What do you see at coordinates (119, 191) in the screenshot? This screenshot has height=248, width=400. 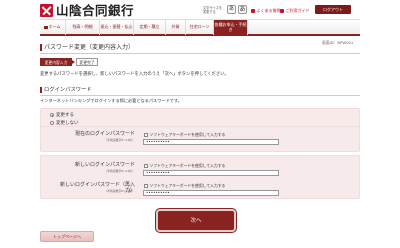 I see `confirm-password-note: （半角英数字6〜12桁）` at bounding box center [119, 191].